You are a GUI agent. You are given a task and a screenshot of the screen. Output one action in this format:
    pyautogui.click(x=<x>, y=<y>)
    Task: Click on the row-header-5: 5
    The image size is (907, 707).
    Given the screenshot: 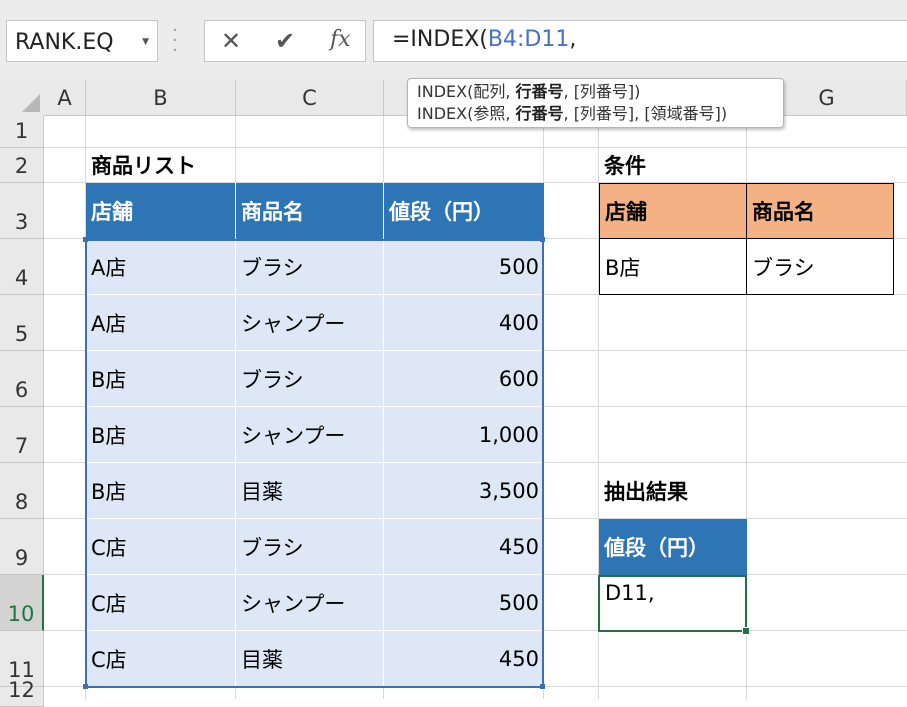 What is the action you would take?
    pyautogui.click(x=22, y=323)
    